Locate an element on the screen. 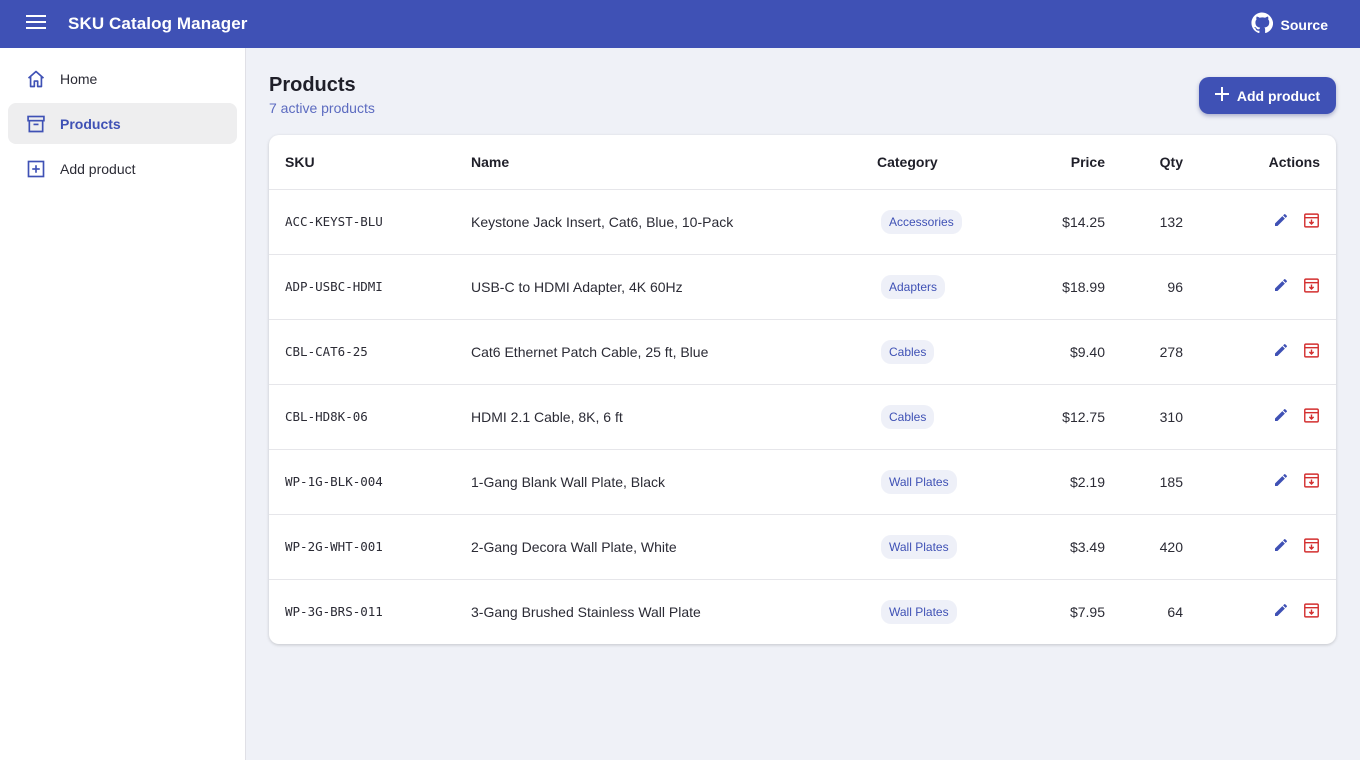 Image resolution: width=1360 pixels, height=760 pixels. sku-cell: CBL-CAT6-25 is located at coordinates (362, 352).